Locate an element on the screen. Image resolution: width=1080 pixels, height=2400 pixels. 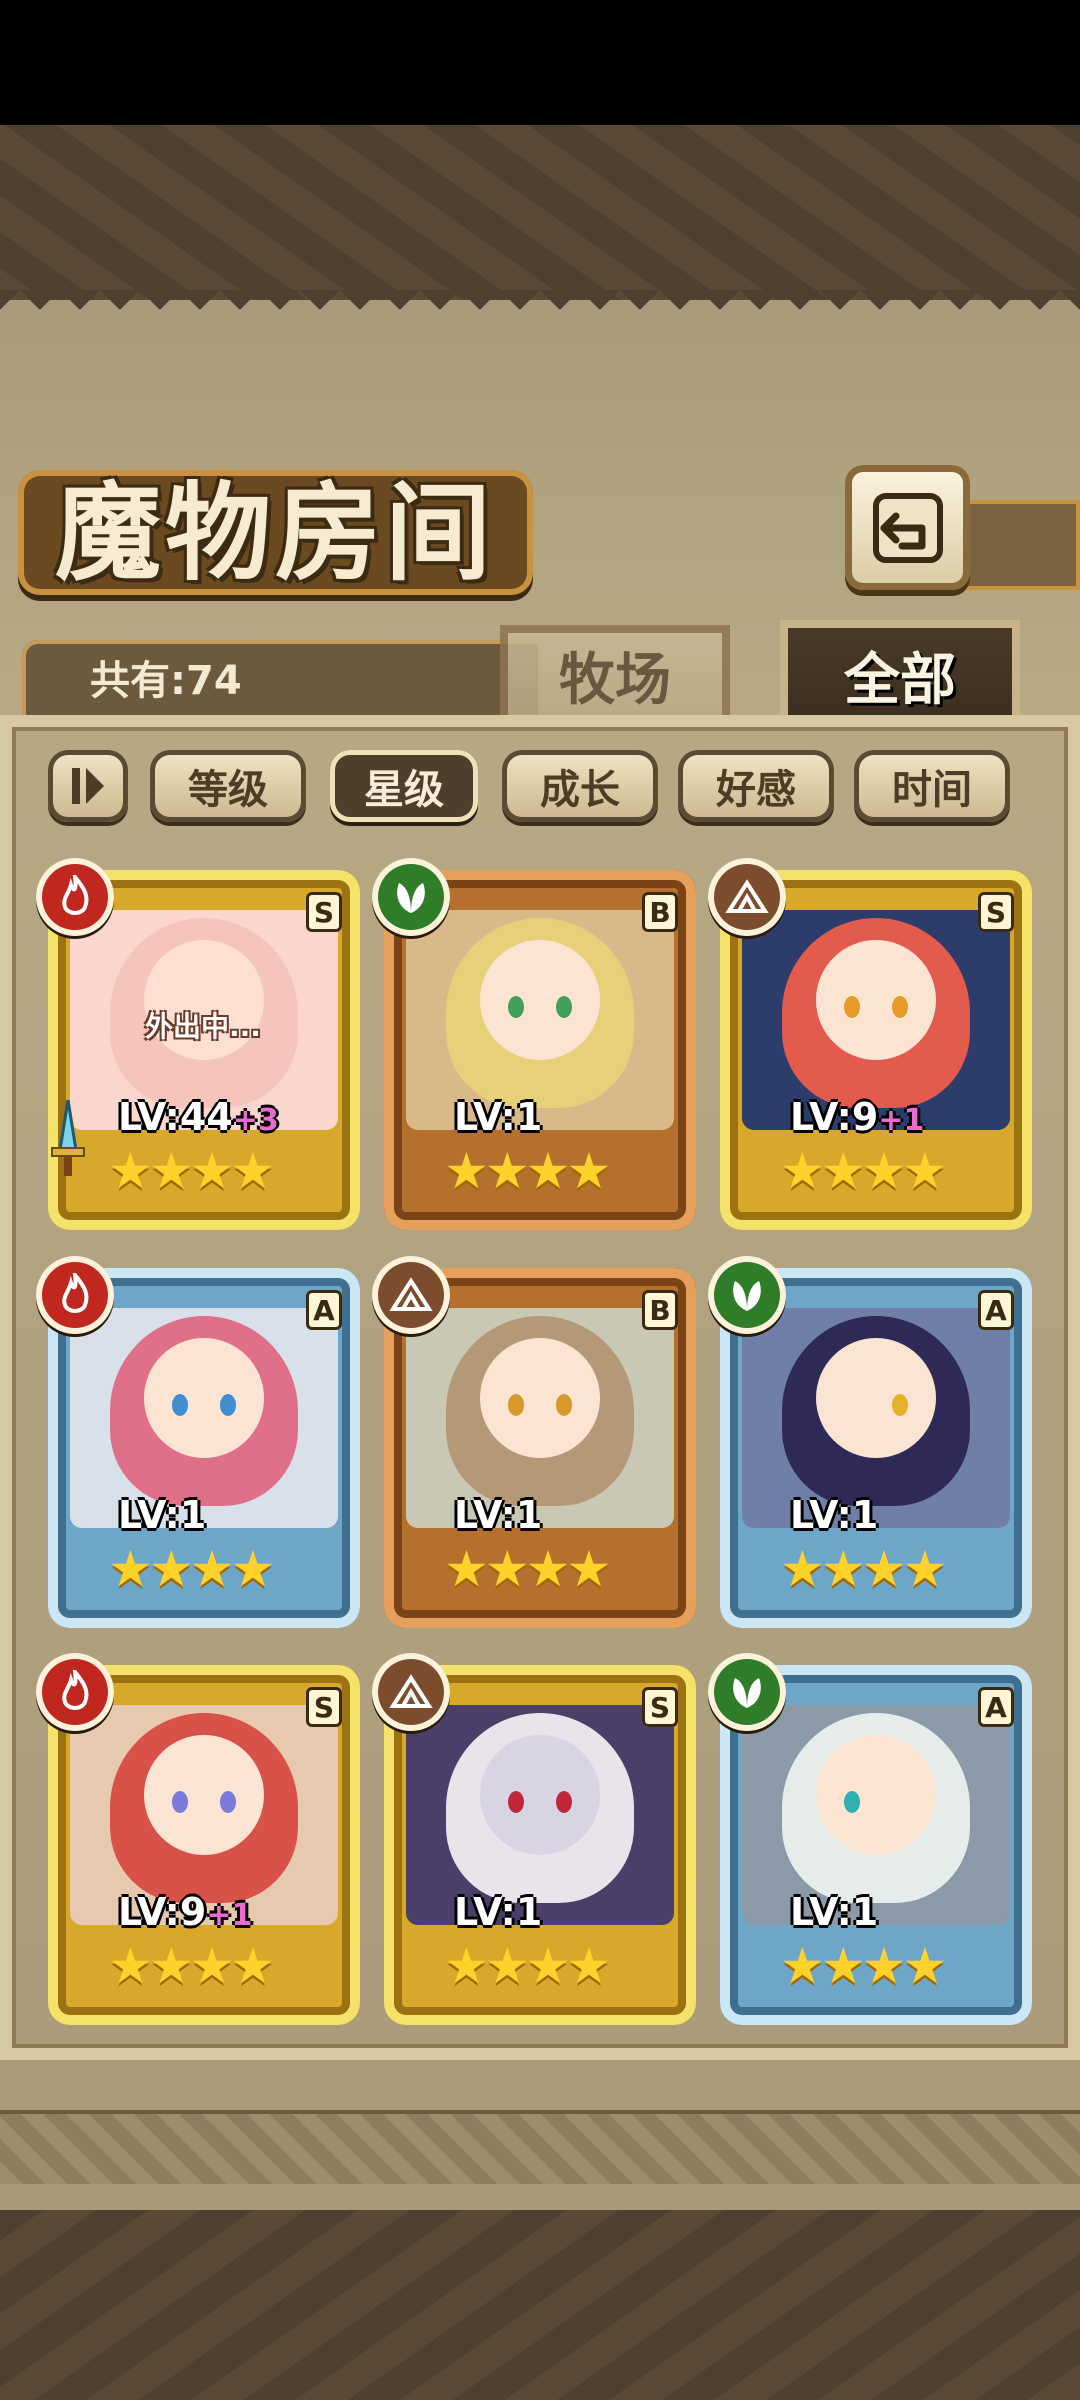
sort-level-button: 等级 is located at coordinates (228, 786).